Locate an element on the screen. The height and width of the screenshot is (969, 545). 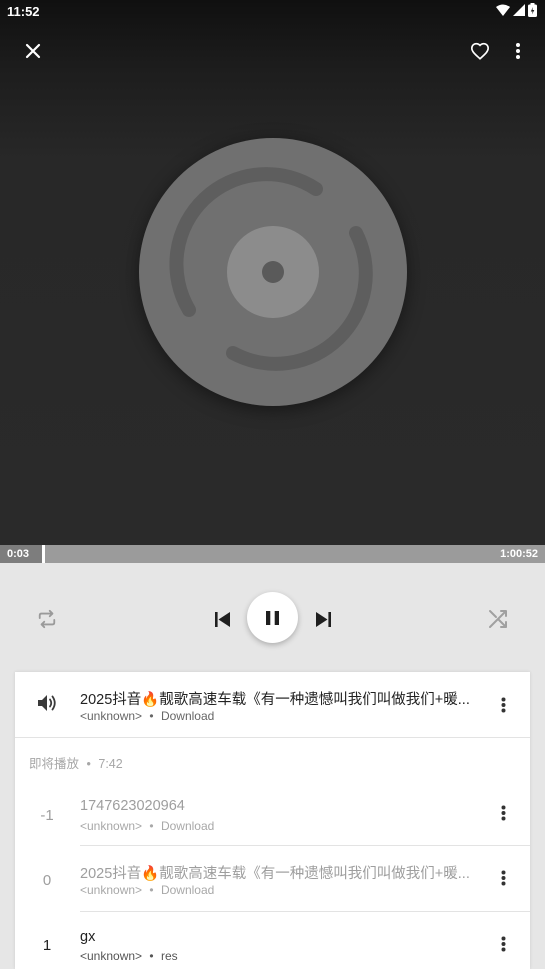
now-playing-album: Download is located at coordinates (187, 716).